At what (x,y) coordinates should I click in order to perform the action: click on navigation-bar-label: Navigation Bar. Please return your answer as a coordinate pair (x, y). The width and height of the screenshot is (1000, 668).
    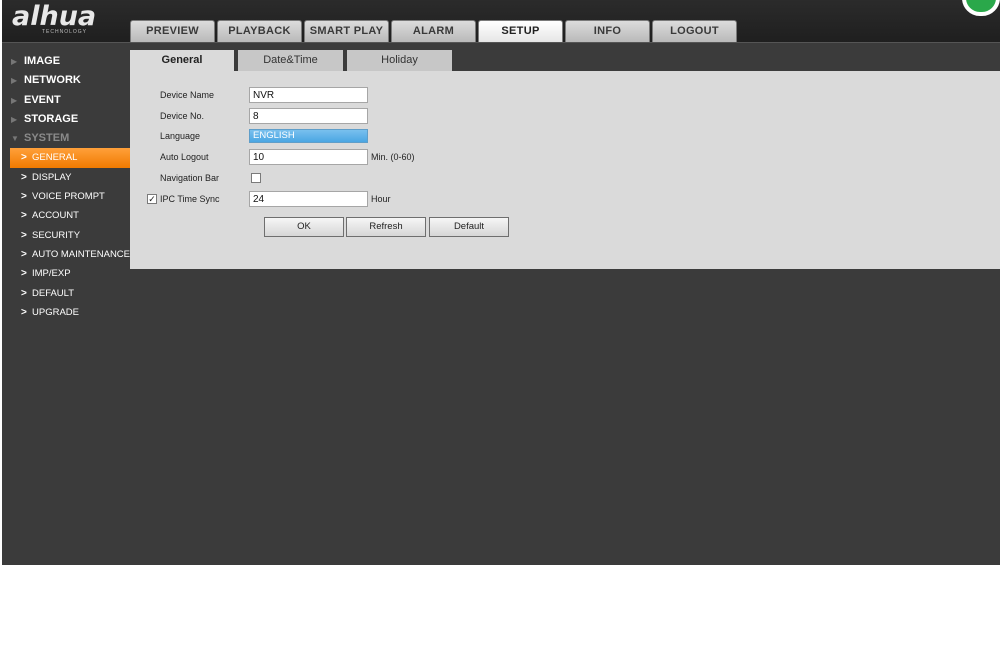
    Looking at the image, I should click on (190, 178).